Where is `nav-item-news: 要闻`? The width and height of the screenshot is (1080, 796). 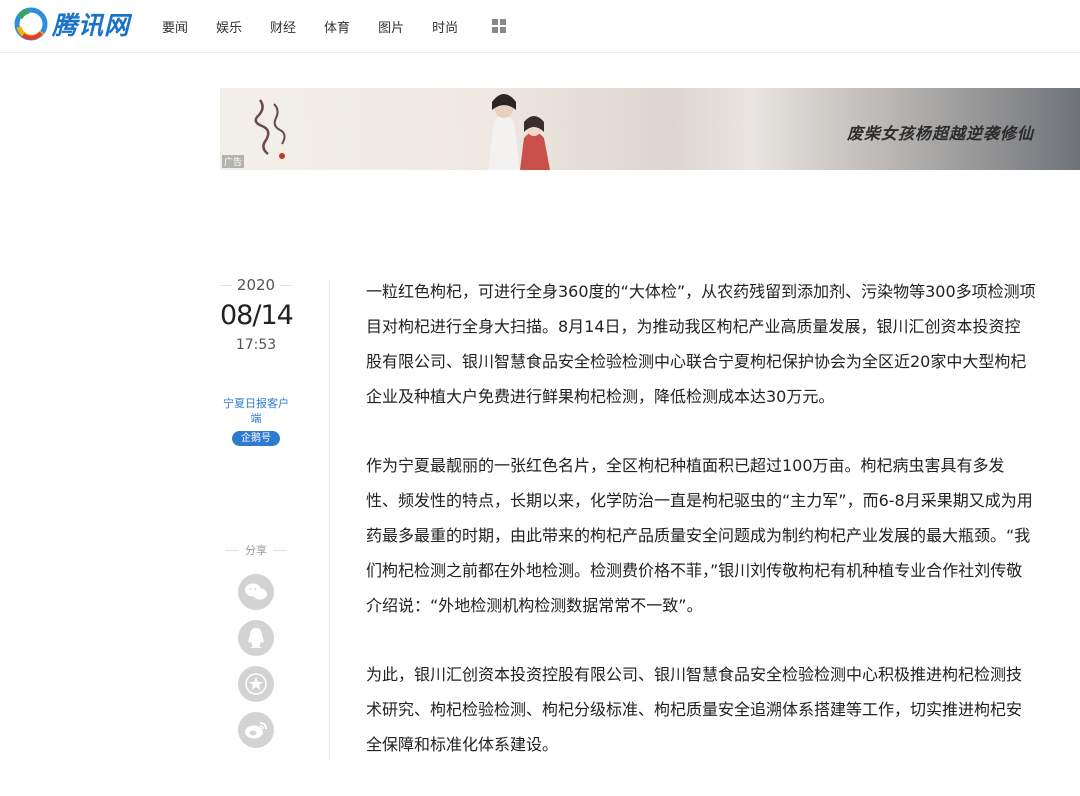
nav-item-news: 要闻 is located at coordinates (175, 26).